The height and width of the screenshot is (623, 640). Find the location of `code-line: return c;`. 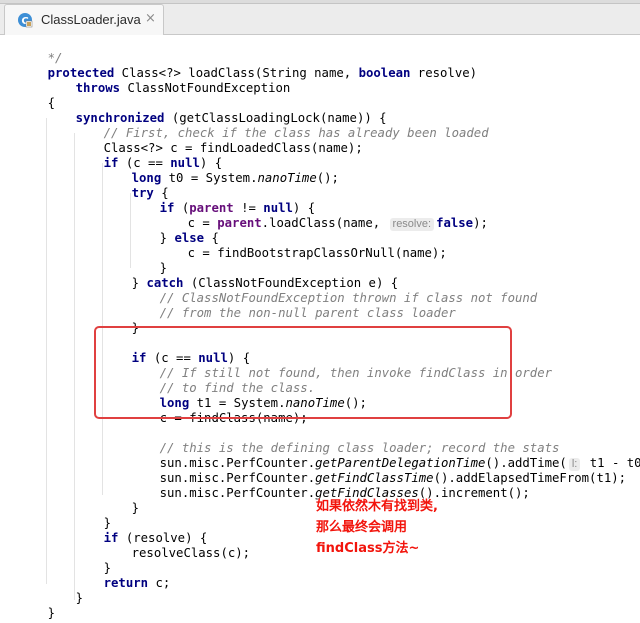

code-line: return c; is located at coordinates (122, 575).